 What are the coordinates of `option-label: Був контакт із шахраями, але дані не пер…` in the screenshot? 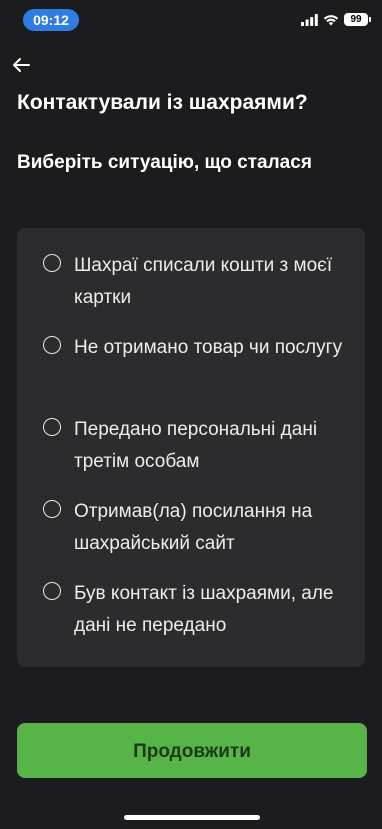 It's located at (204, 609).